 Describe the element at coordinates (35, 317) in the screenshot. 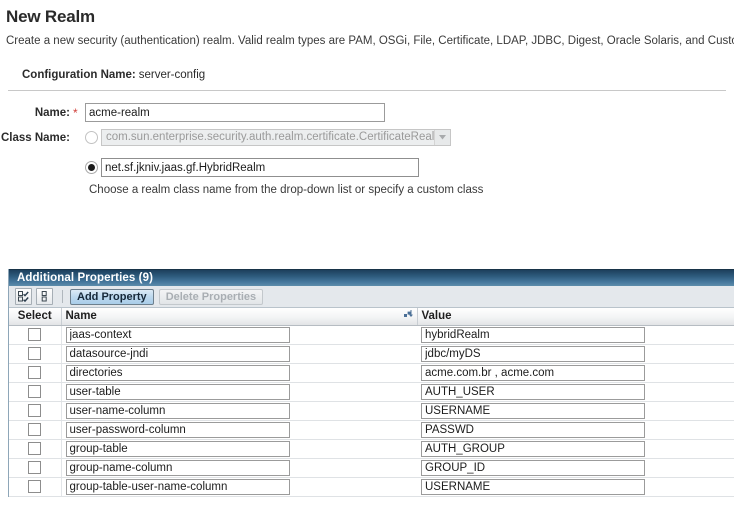

I see `column-header-select: Select` at that location.